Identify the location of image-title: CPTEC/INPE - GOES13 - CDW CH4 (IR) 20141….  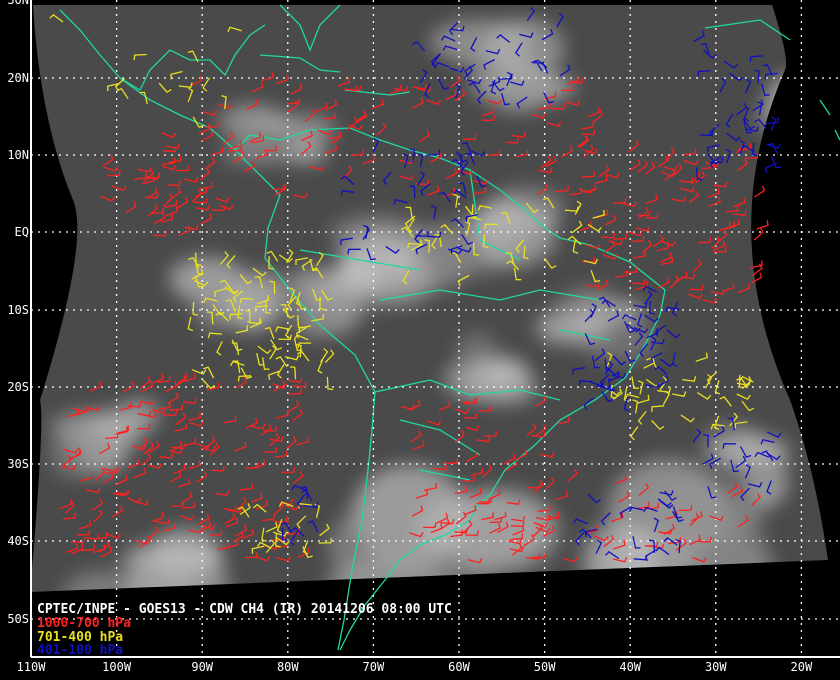
(244, 609).